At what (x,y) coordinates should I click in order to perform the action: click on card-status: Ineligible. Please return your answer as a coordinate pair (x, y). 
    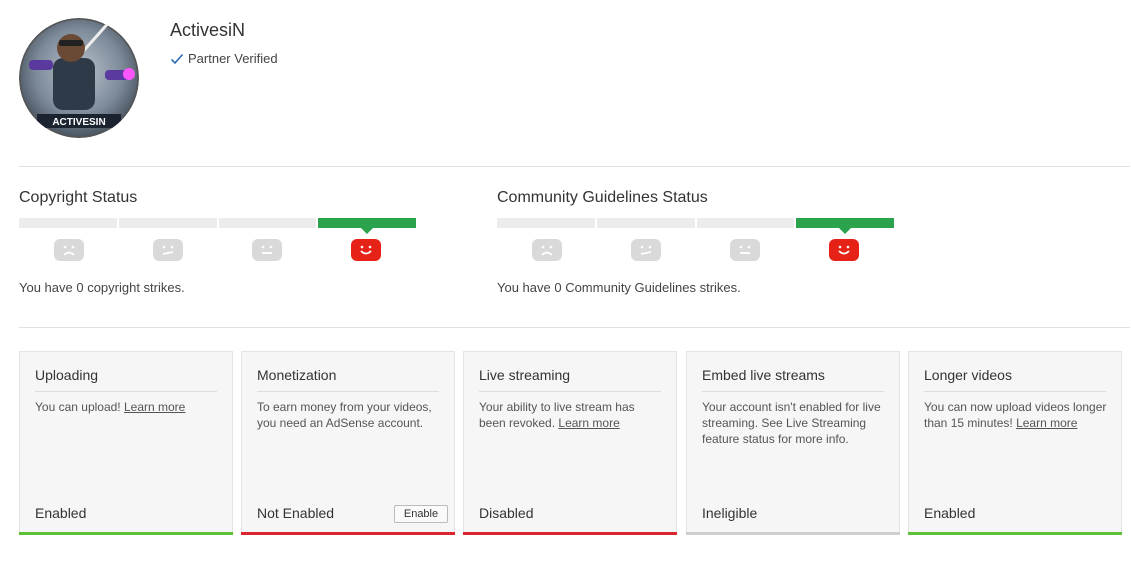
    Looking at the image, I should click on (730, 513).